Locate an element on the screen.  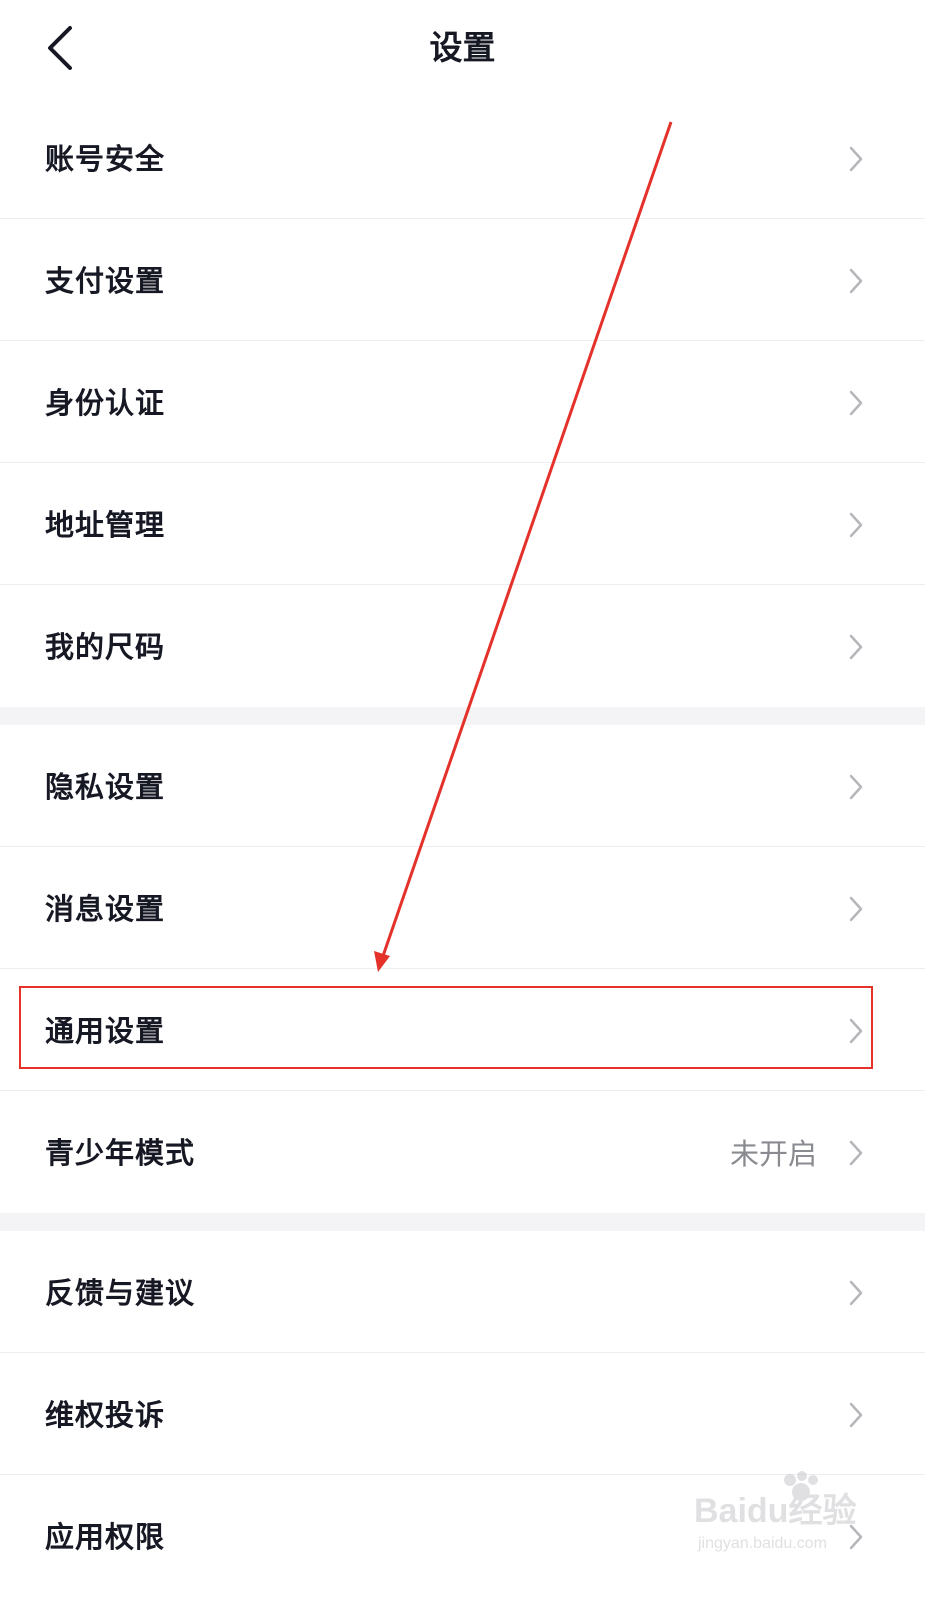
settings-item-label: 身份认证 is located at coordinates (105, 403).